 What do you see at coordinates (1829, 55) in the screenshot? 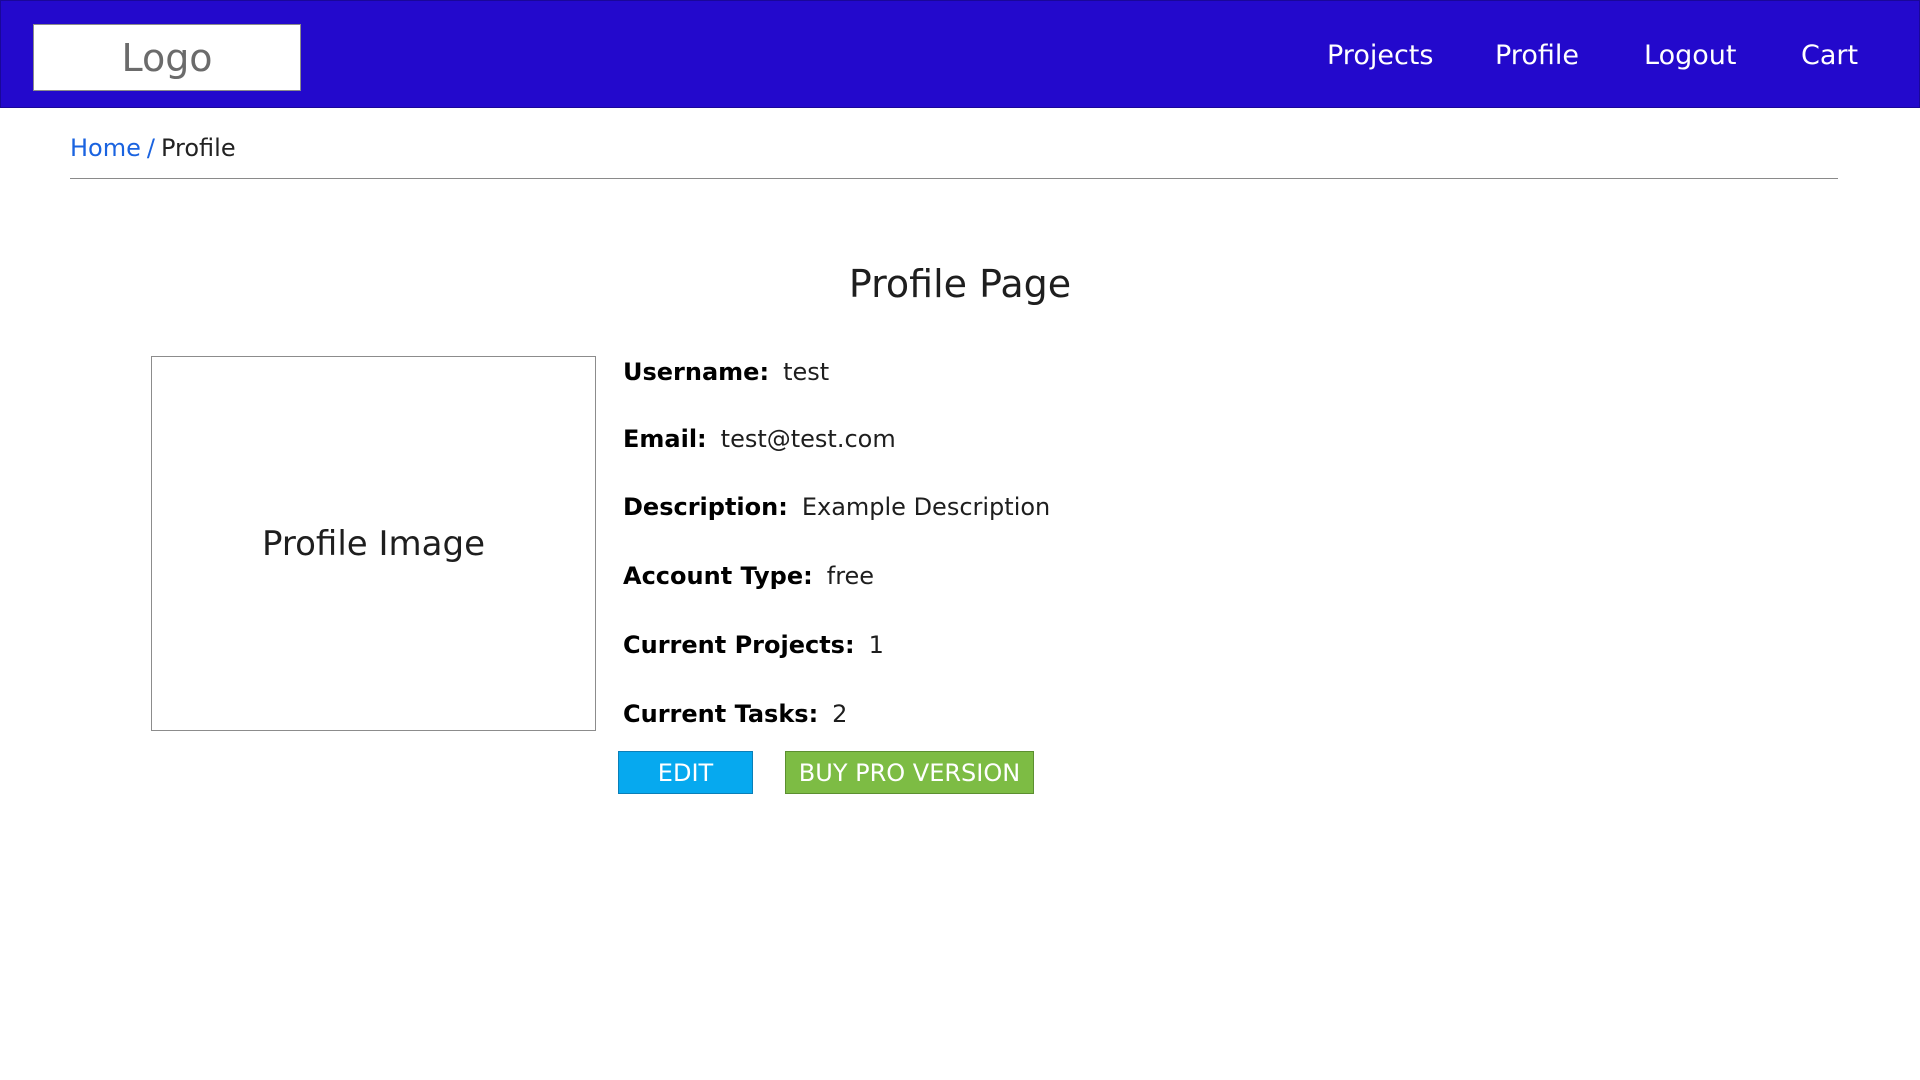
I see `nav-link-cart: Cart` at bounding box center [1829, 55].